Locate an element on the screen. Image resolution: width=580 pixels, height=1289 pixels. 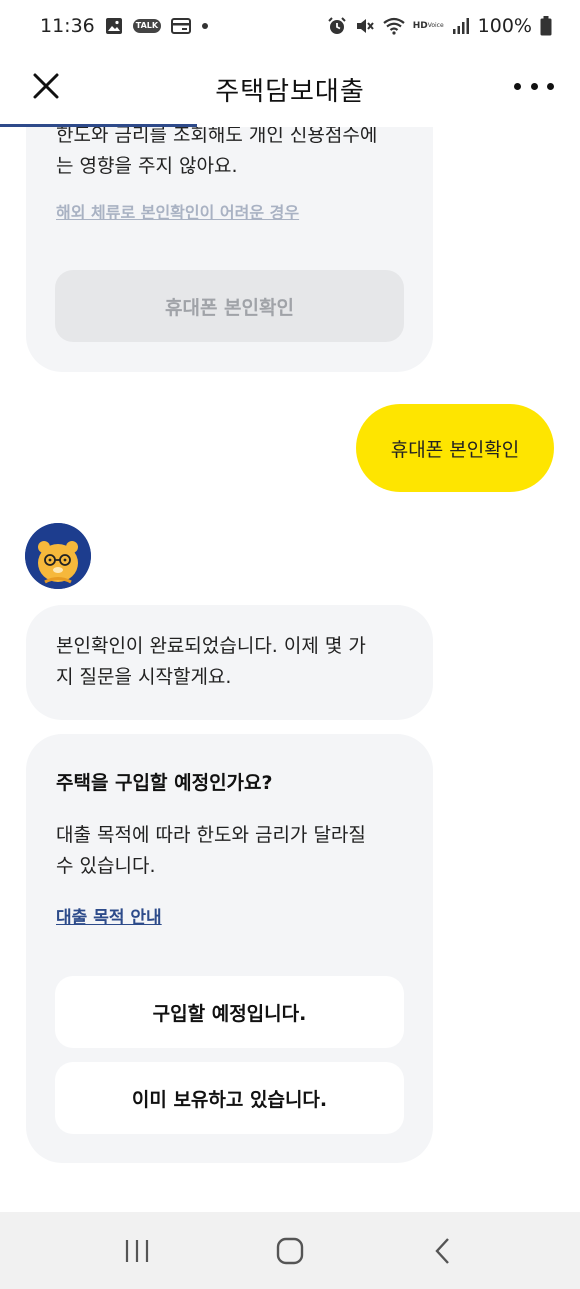
home-button is located at coordinates (290, 1251).